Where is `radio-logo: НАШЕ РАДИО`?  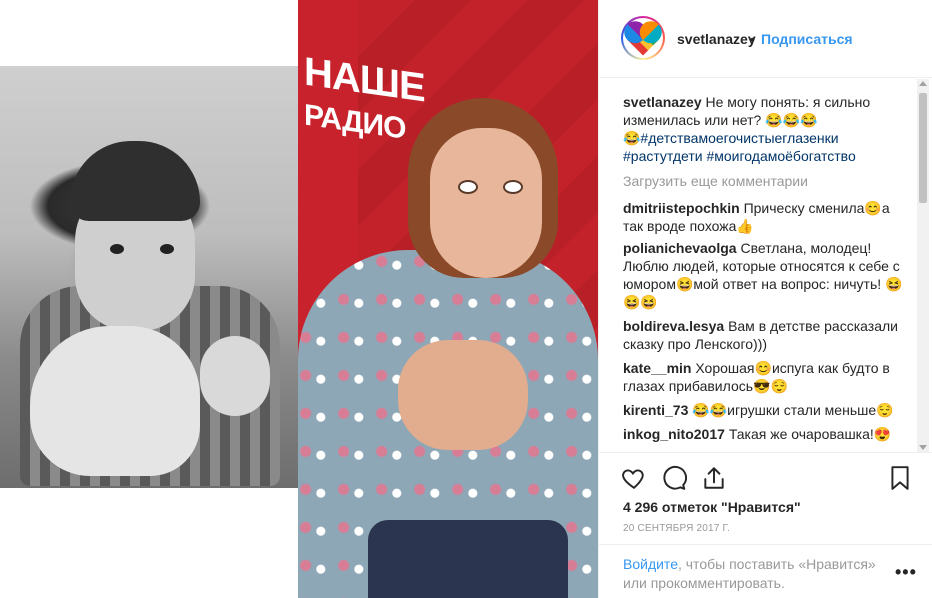
radio-logo: НАШЕ РАДИО is located at coordinates (364, 97).